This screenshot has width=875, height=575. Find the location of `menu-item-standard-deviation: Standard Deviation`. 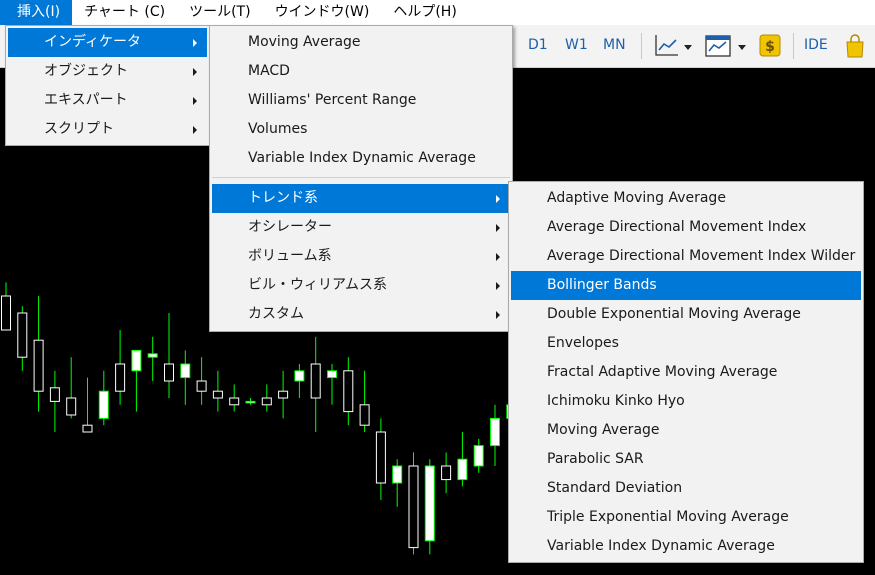

menu-item-standard-deviation: Standard Deviation is located at coordinates (686, 488).